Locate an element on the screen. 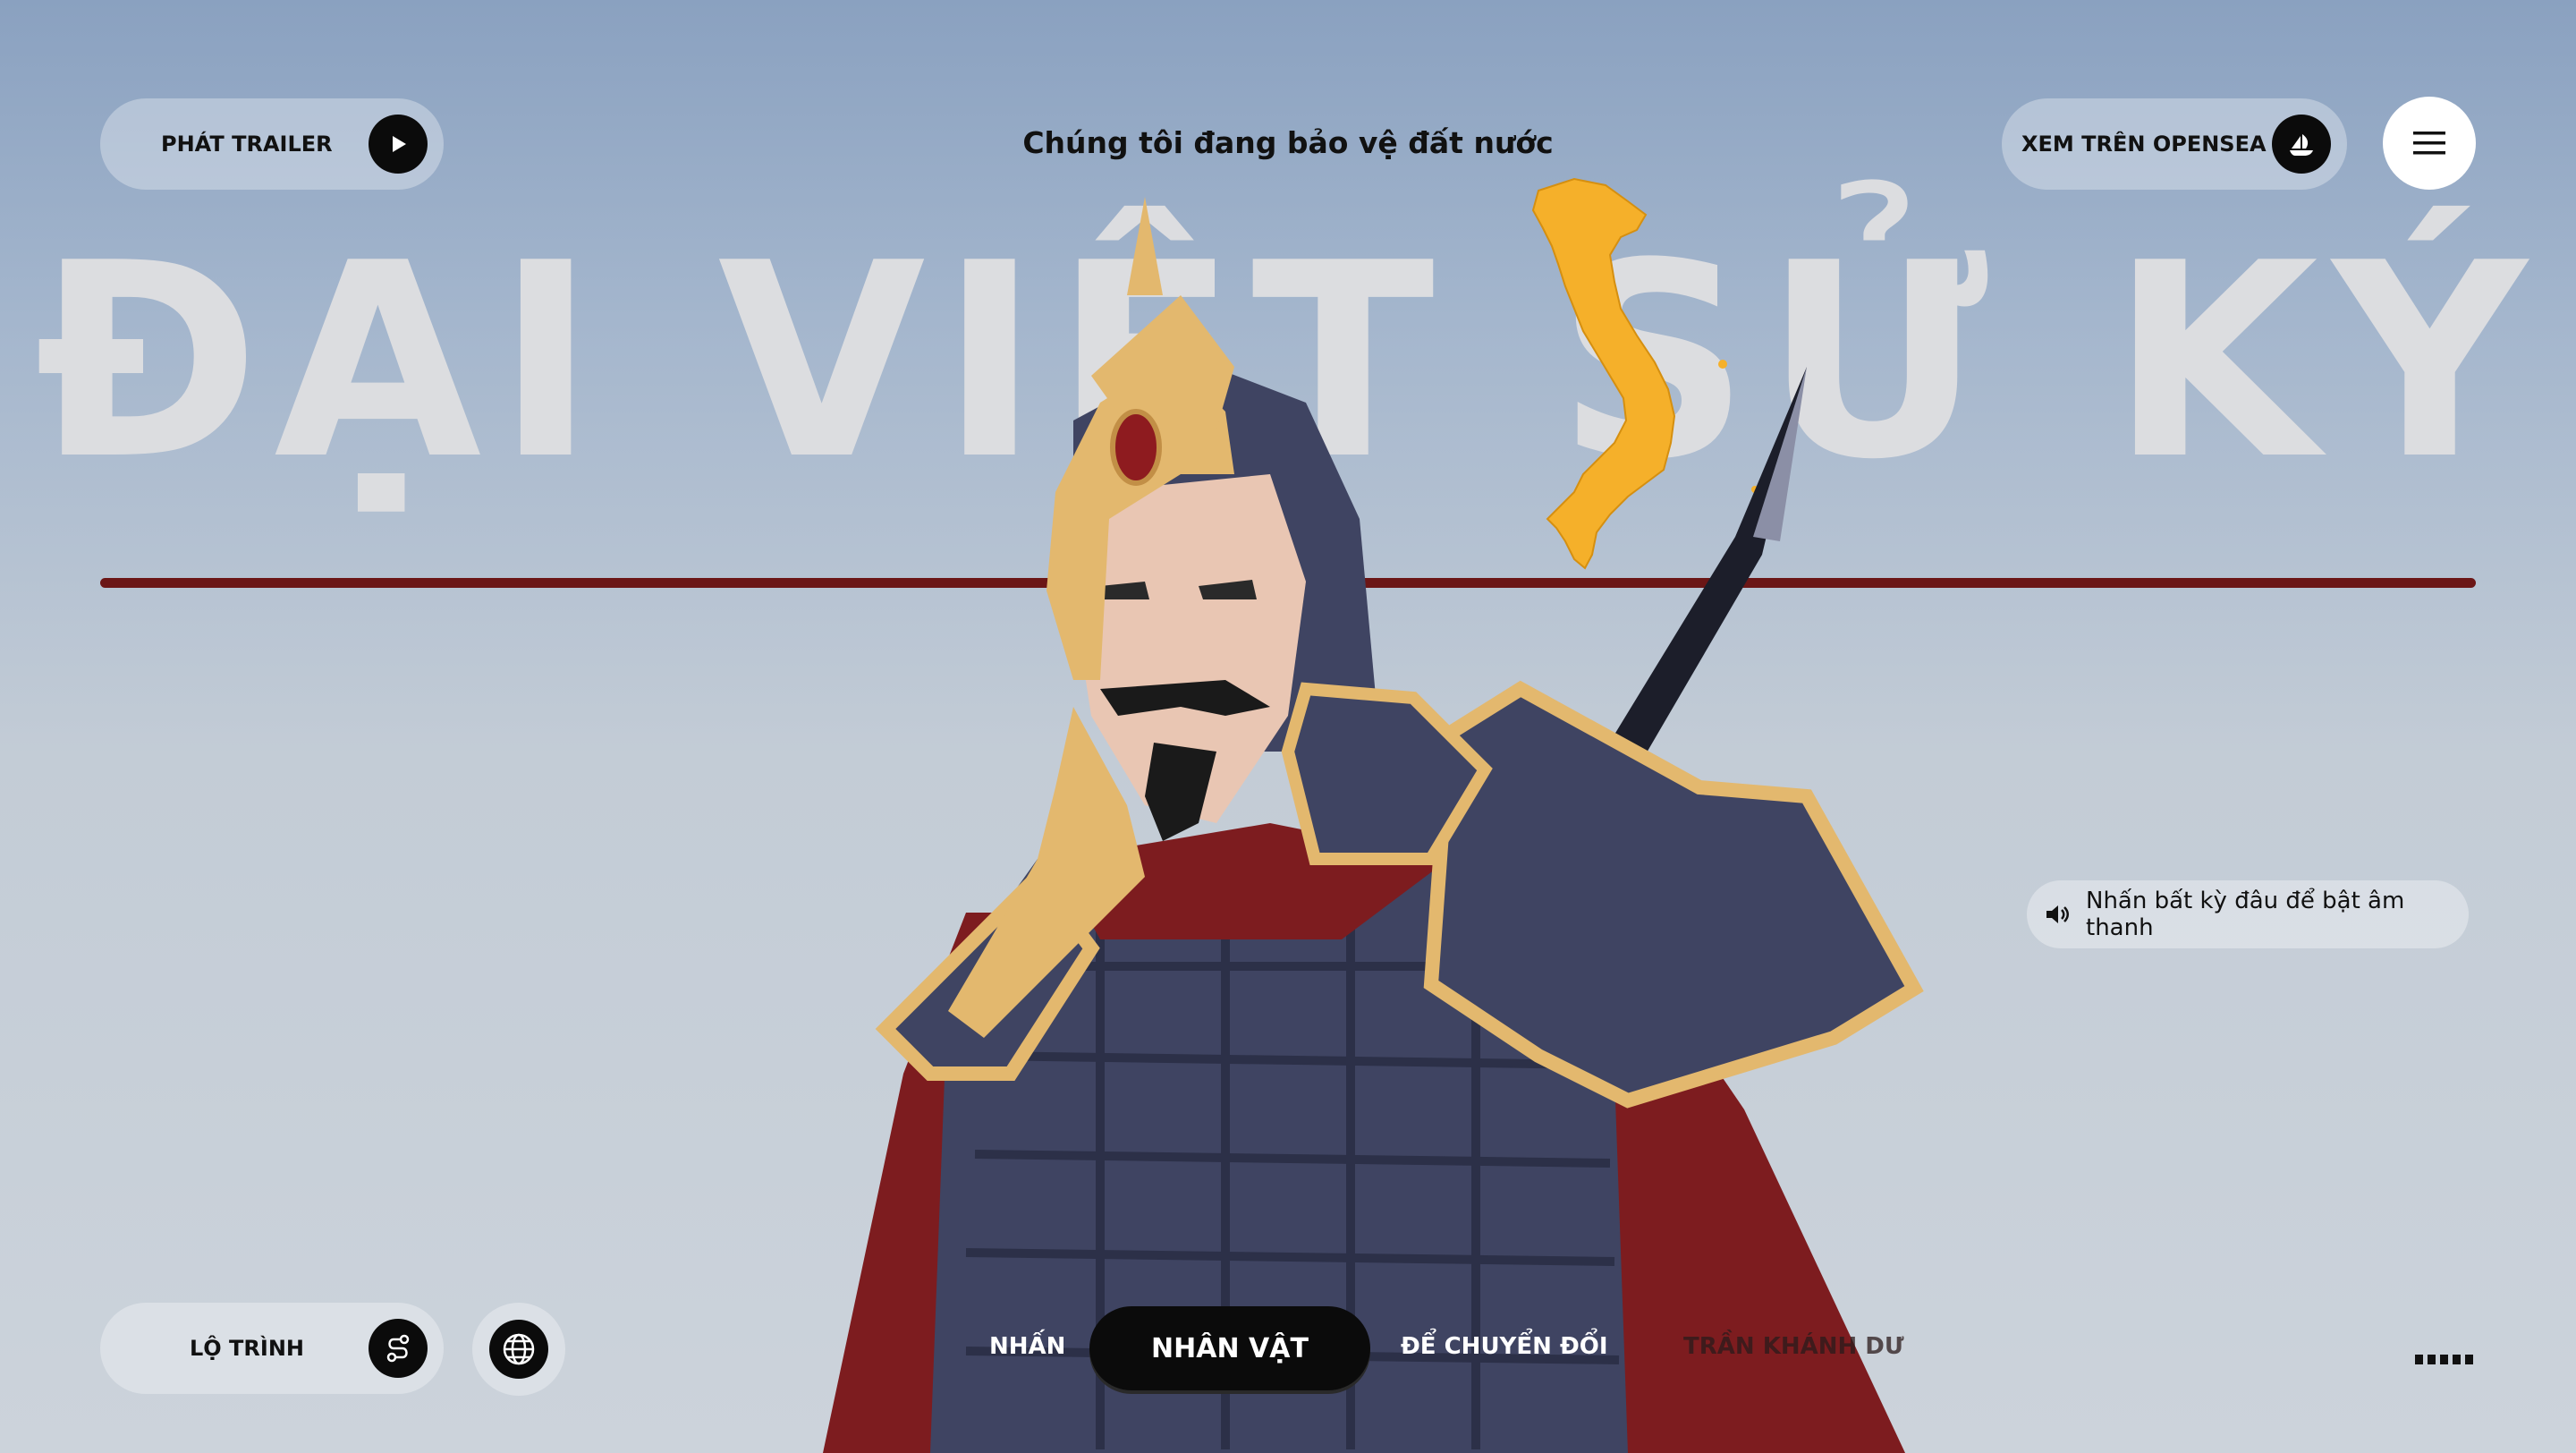 The height and width of the screenshot is (1453, 2576). roadmap-button: LỘ TRÌNH is located at coordinates (272, 1348).